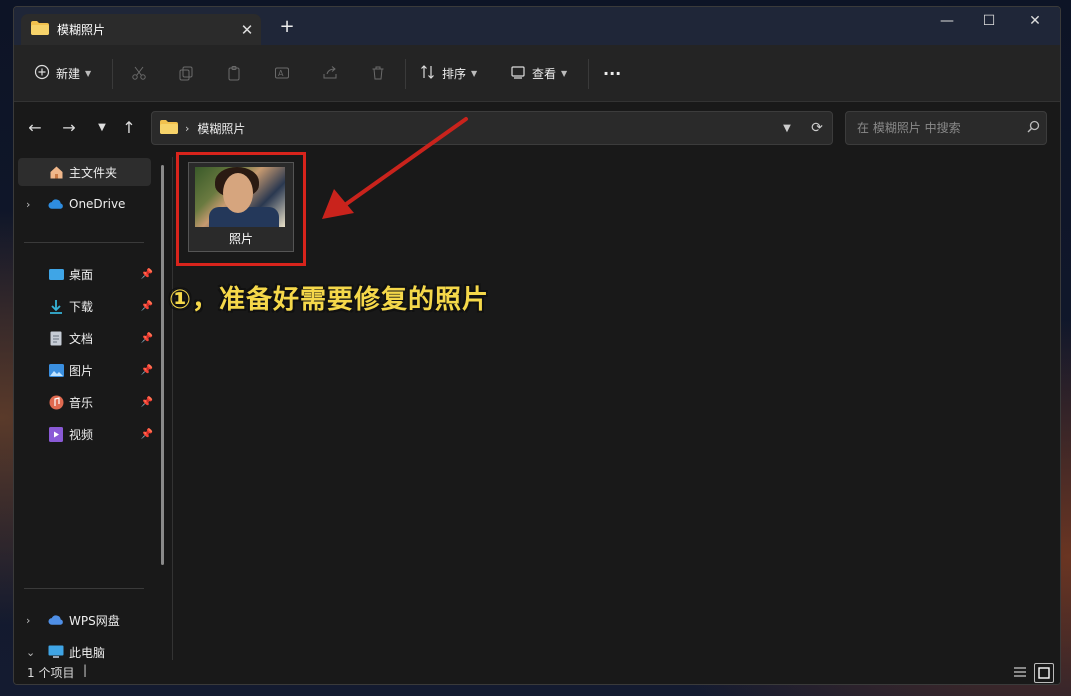  I want to click on maximize-button: ☐, so click(989, 22).